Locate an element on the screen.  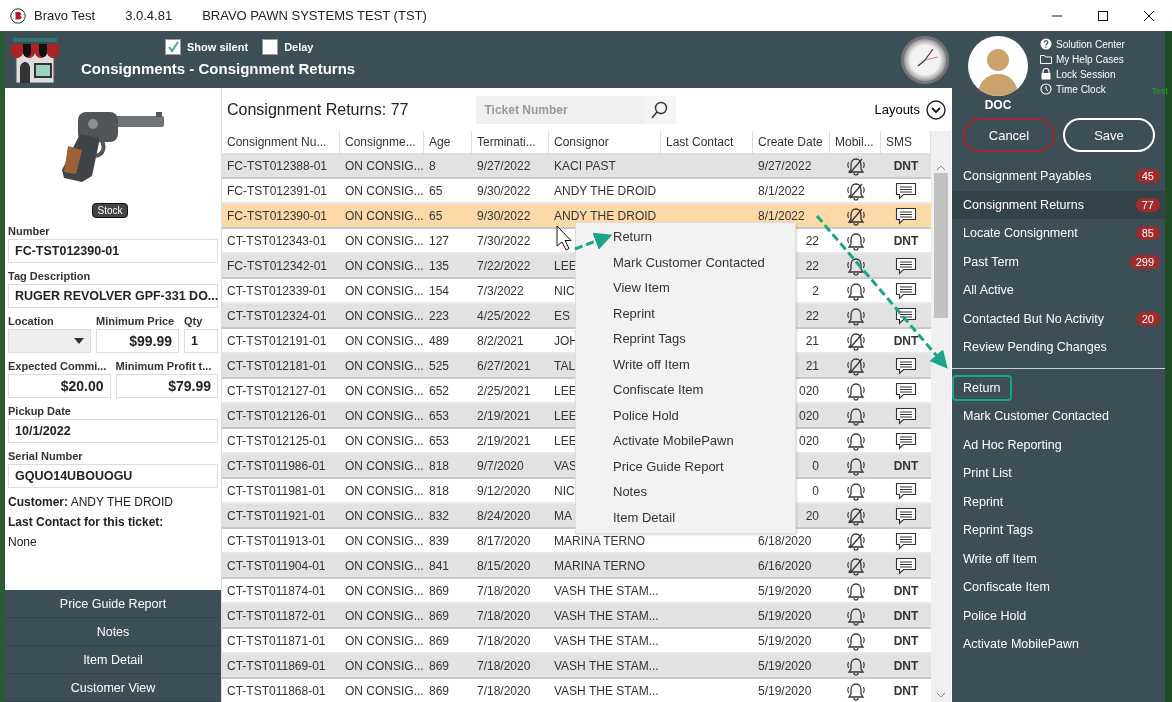
table-cell: CT-TST011913-01 is located at coordinates (276, 540).